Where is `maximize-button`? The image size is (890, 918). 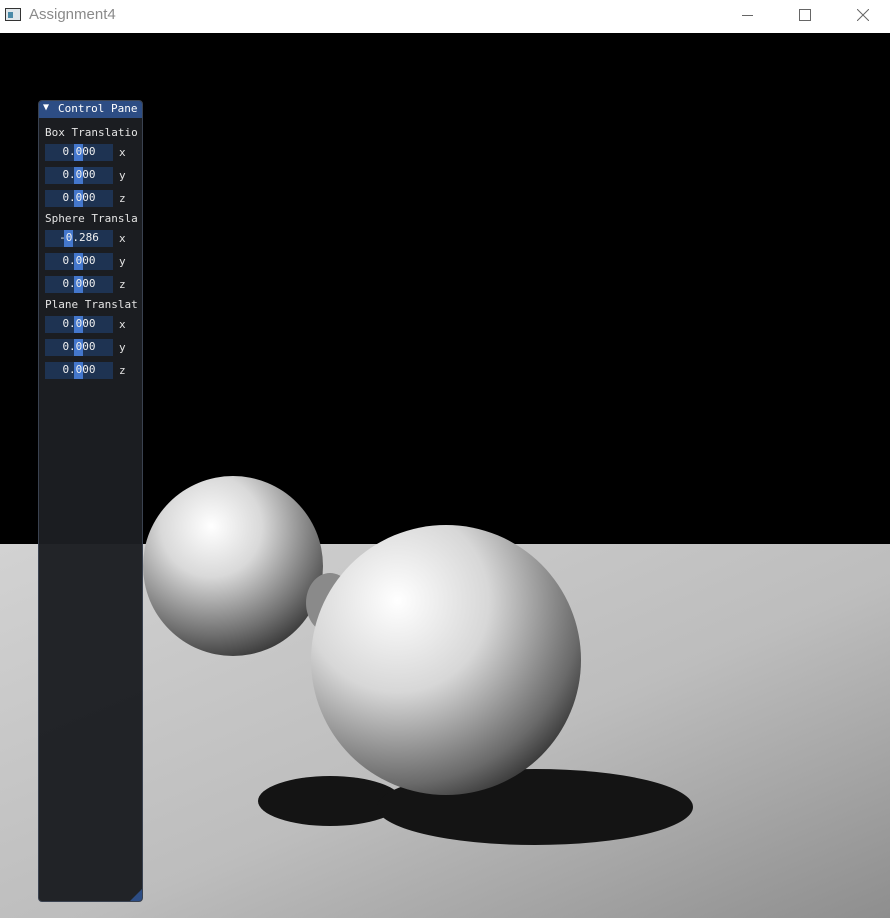 maximize-button is located at coordinates (805, 15).